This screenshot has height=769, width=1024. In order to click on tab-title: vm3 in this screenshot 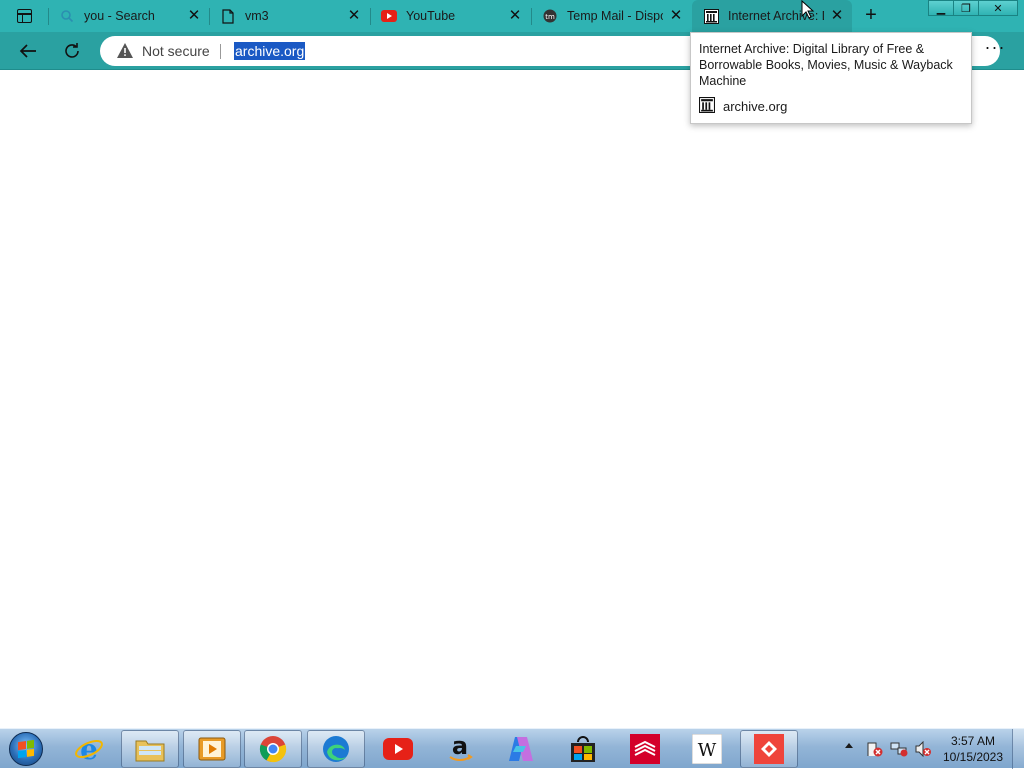, I will do `click(257, 16)`.